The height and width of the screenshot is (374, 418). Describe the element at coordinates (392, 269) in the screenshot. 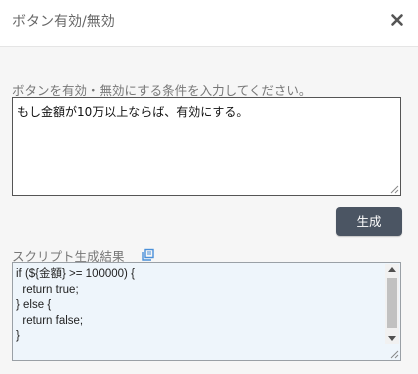

I see `scroll-up-icon` at that location.